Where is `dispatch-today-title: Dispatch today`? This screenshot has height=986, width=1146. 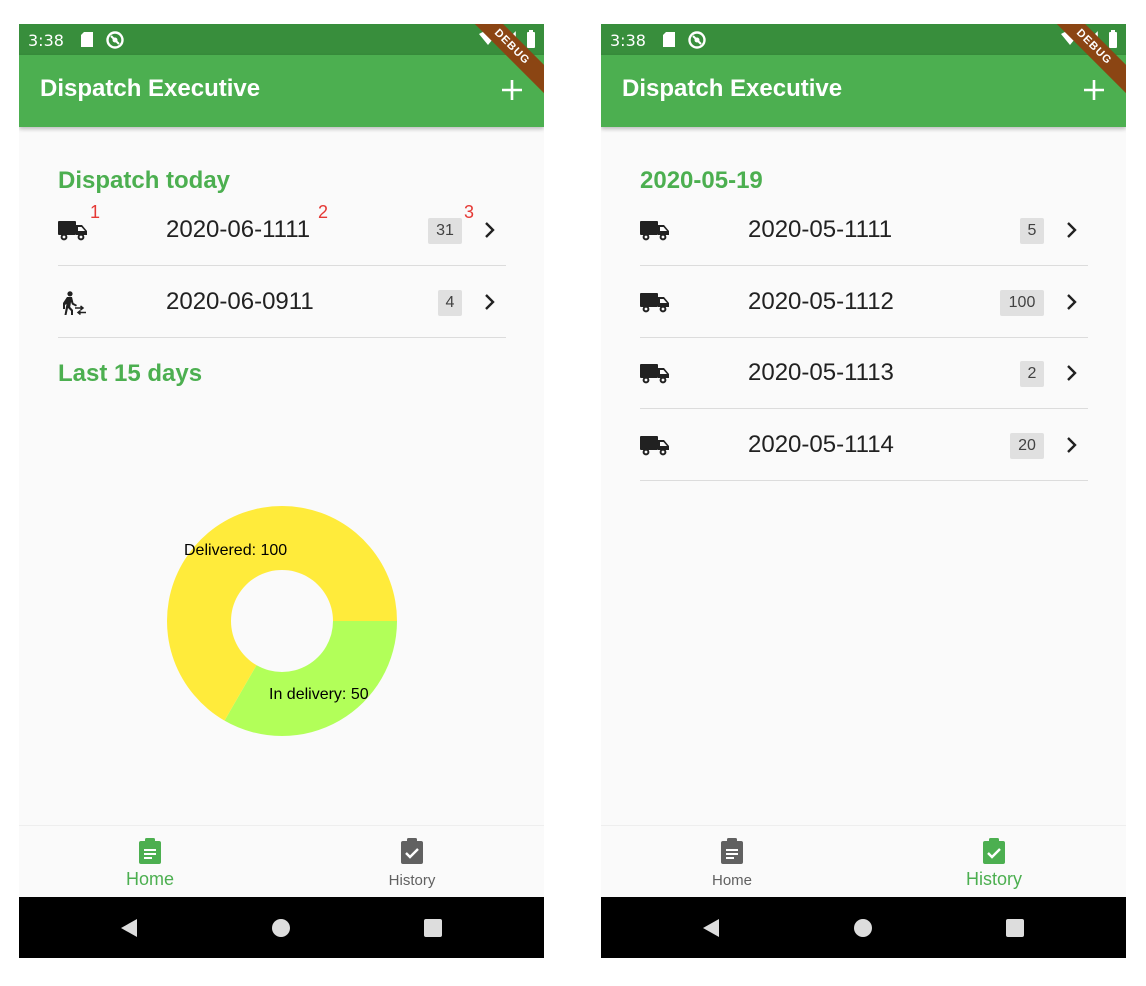 dispatch-today-title: Dispatch today is located at coordinates (144, 180).